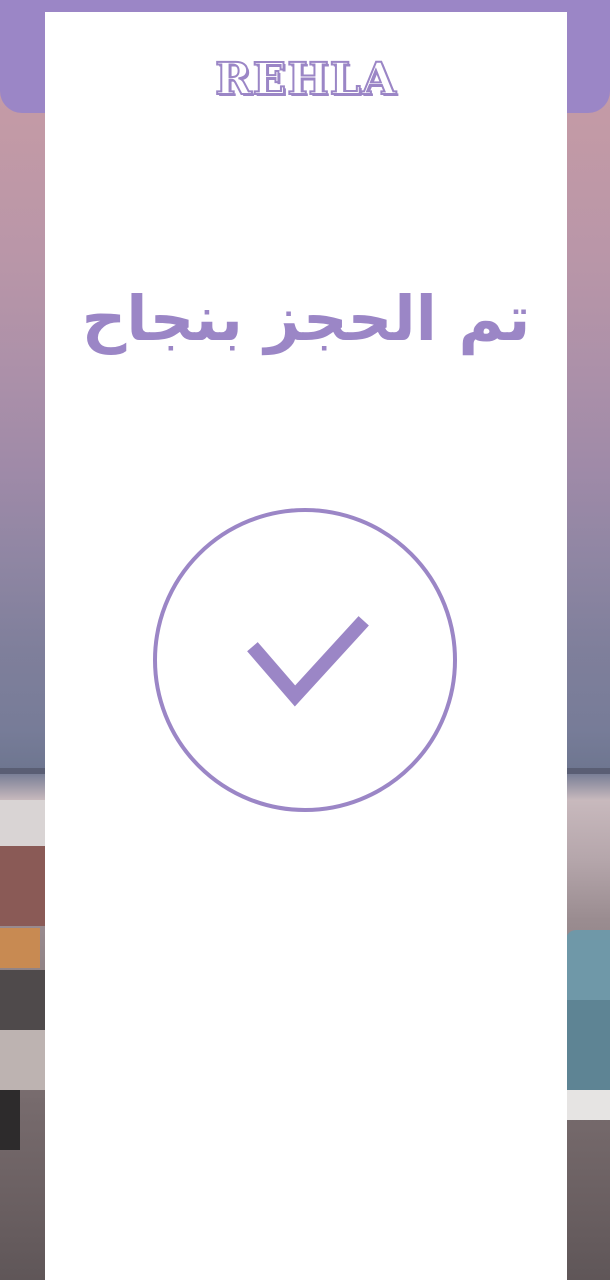 The image size is (610, 1280). What do you see at coordinates (306, 318) in the screenshot?
I see `booking-success-title: تم الحجز بنجاح` at bounding box center [306, 318].